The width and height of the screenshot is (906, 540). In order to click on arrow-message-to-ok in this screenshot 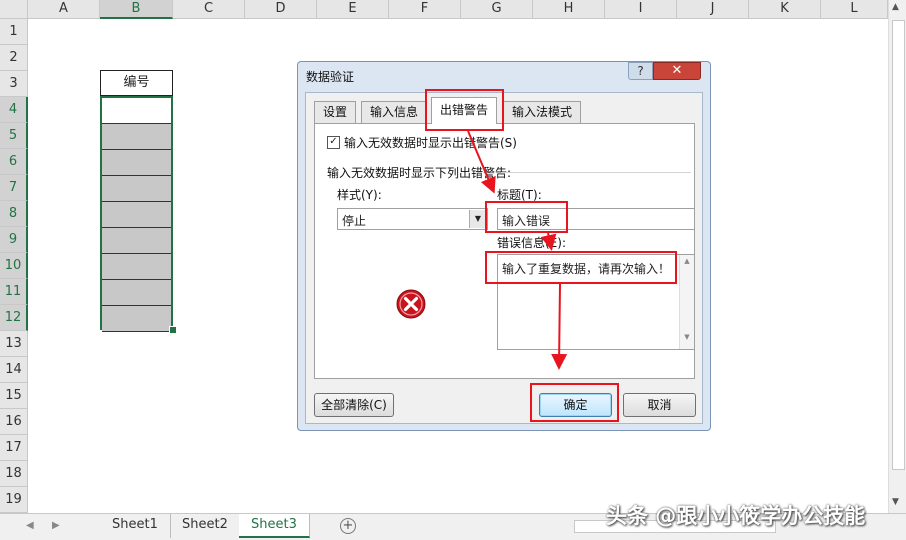, I will do `click(559, 326)`.